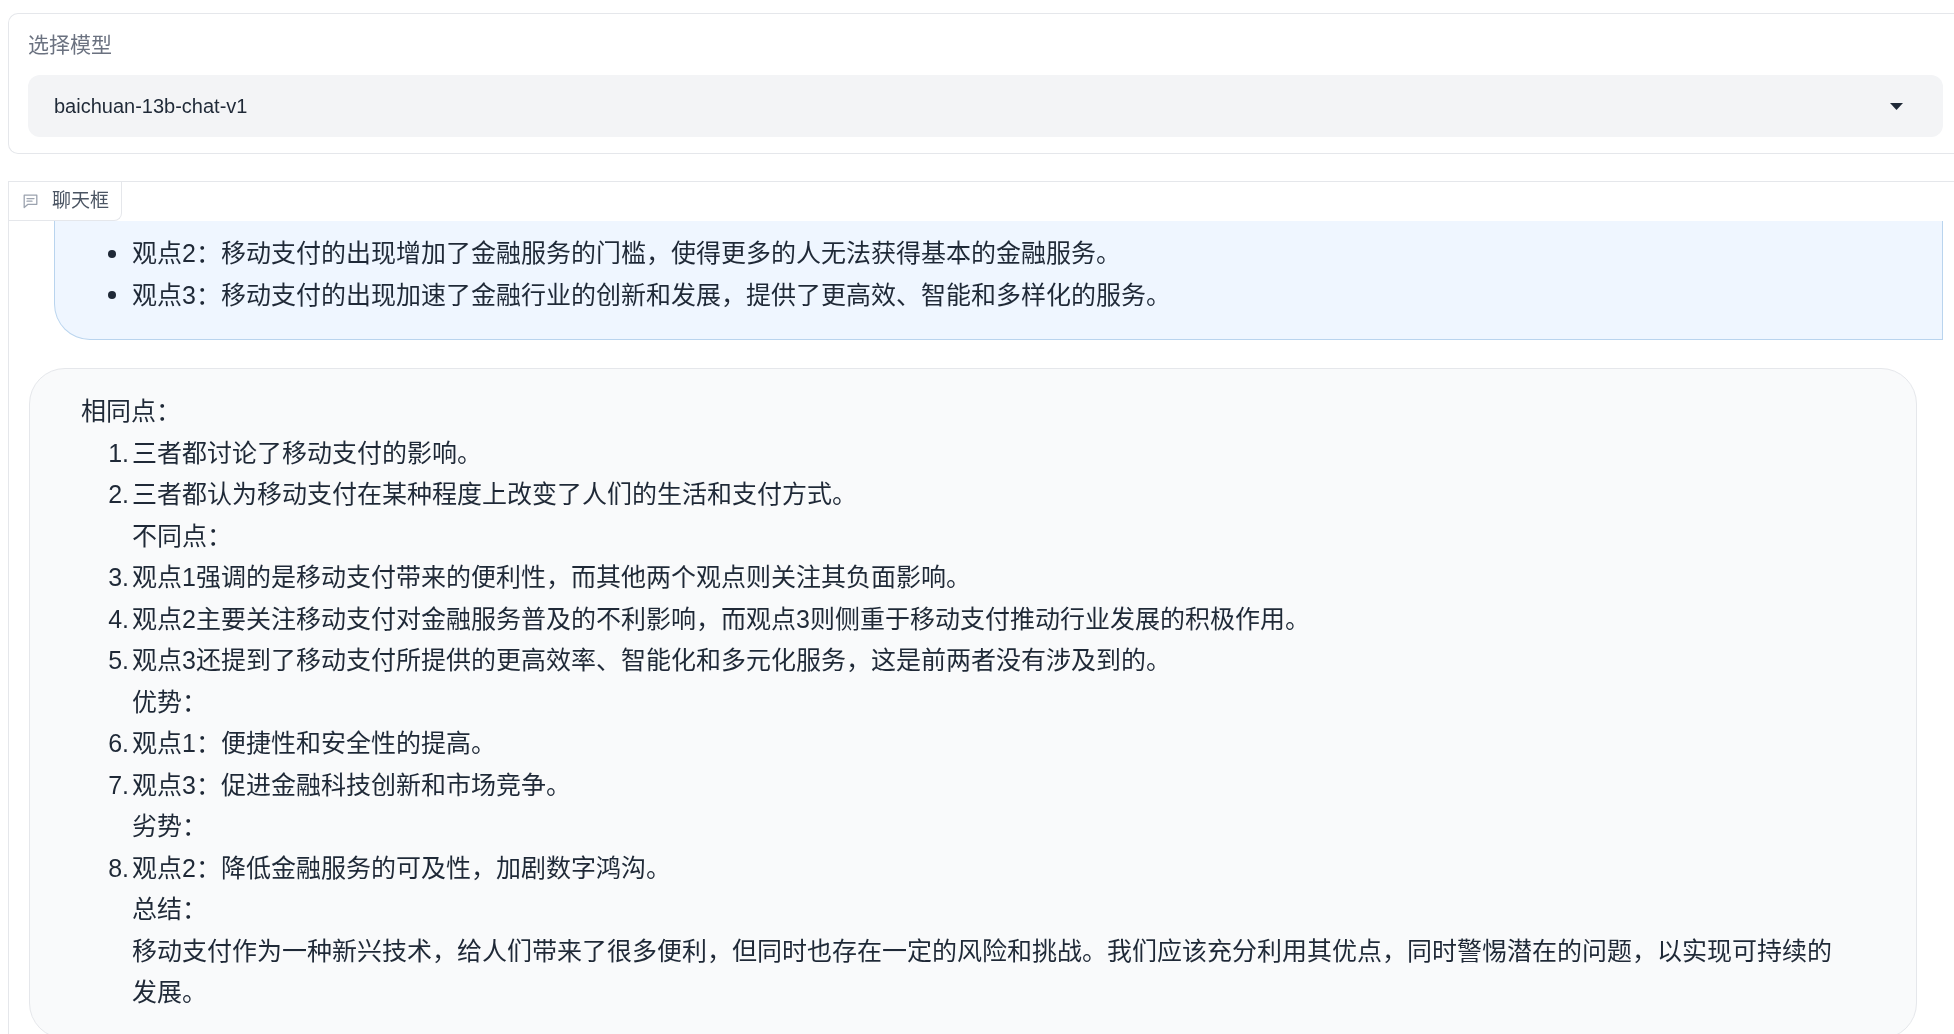 The height and width of the screenshot is (1034, 1954). Describe the element at coordinates (551, 577) in the screenshot. I see `list-item-text: 观点1强调的是移动支付带来的便利性，而其他两个观点则关注其负面影响。` at that location.